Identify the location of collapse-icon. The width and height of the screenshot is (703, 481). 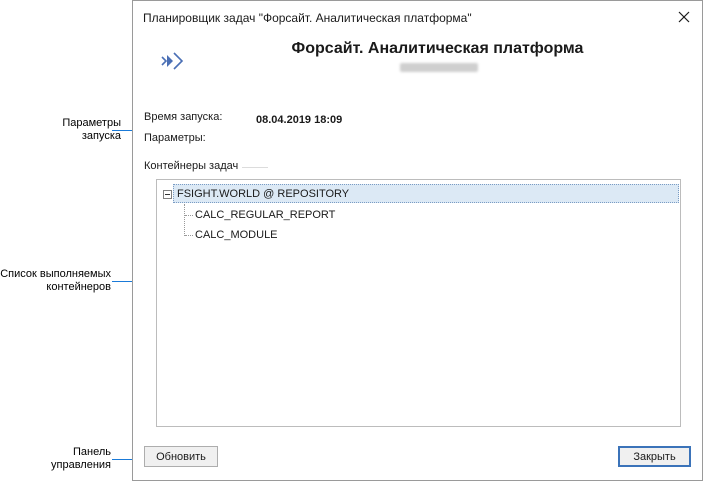
(167, 194).